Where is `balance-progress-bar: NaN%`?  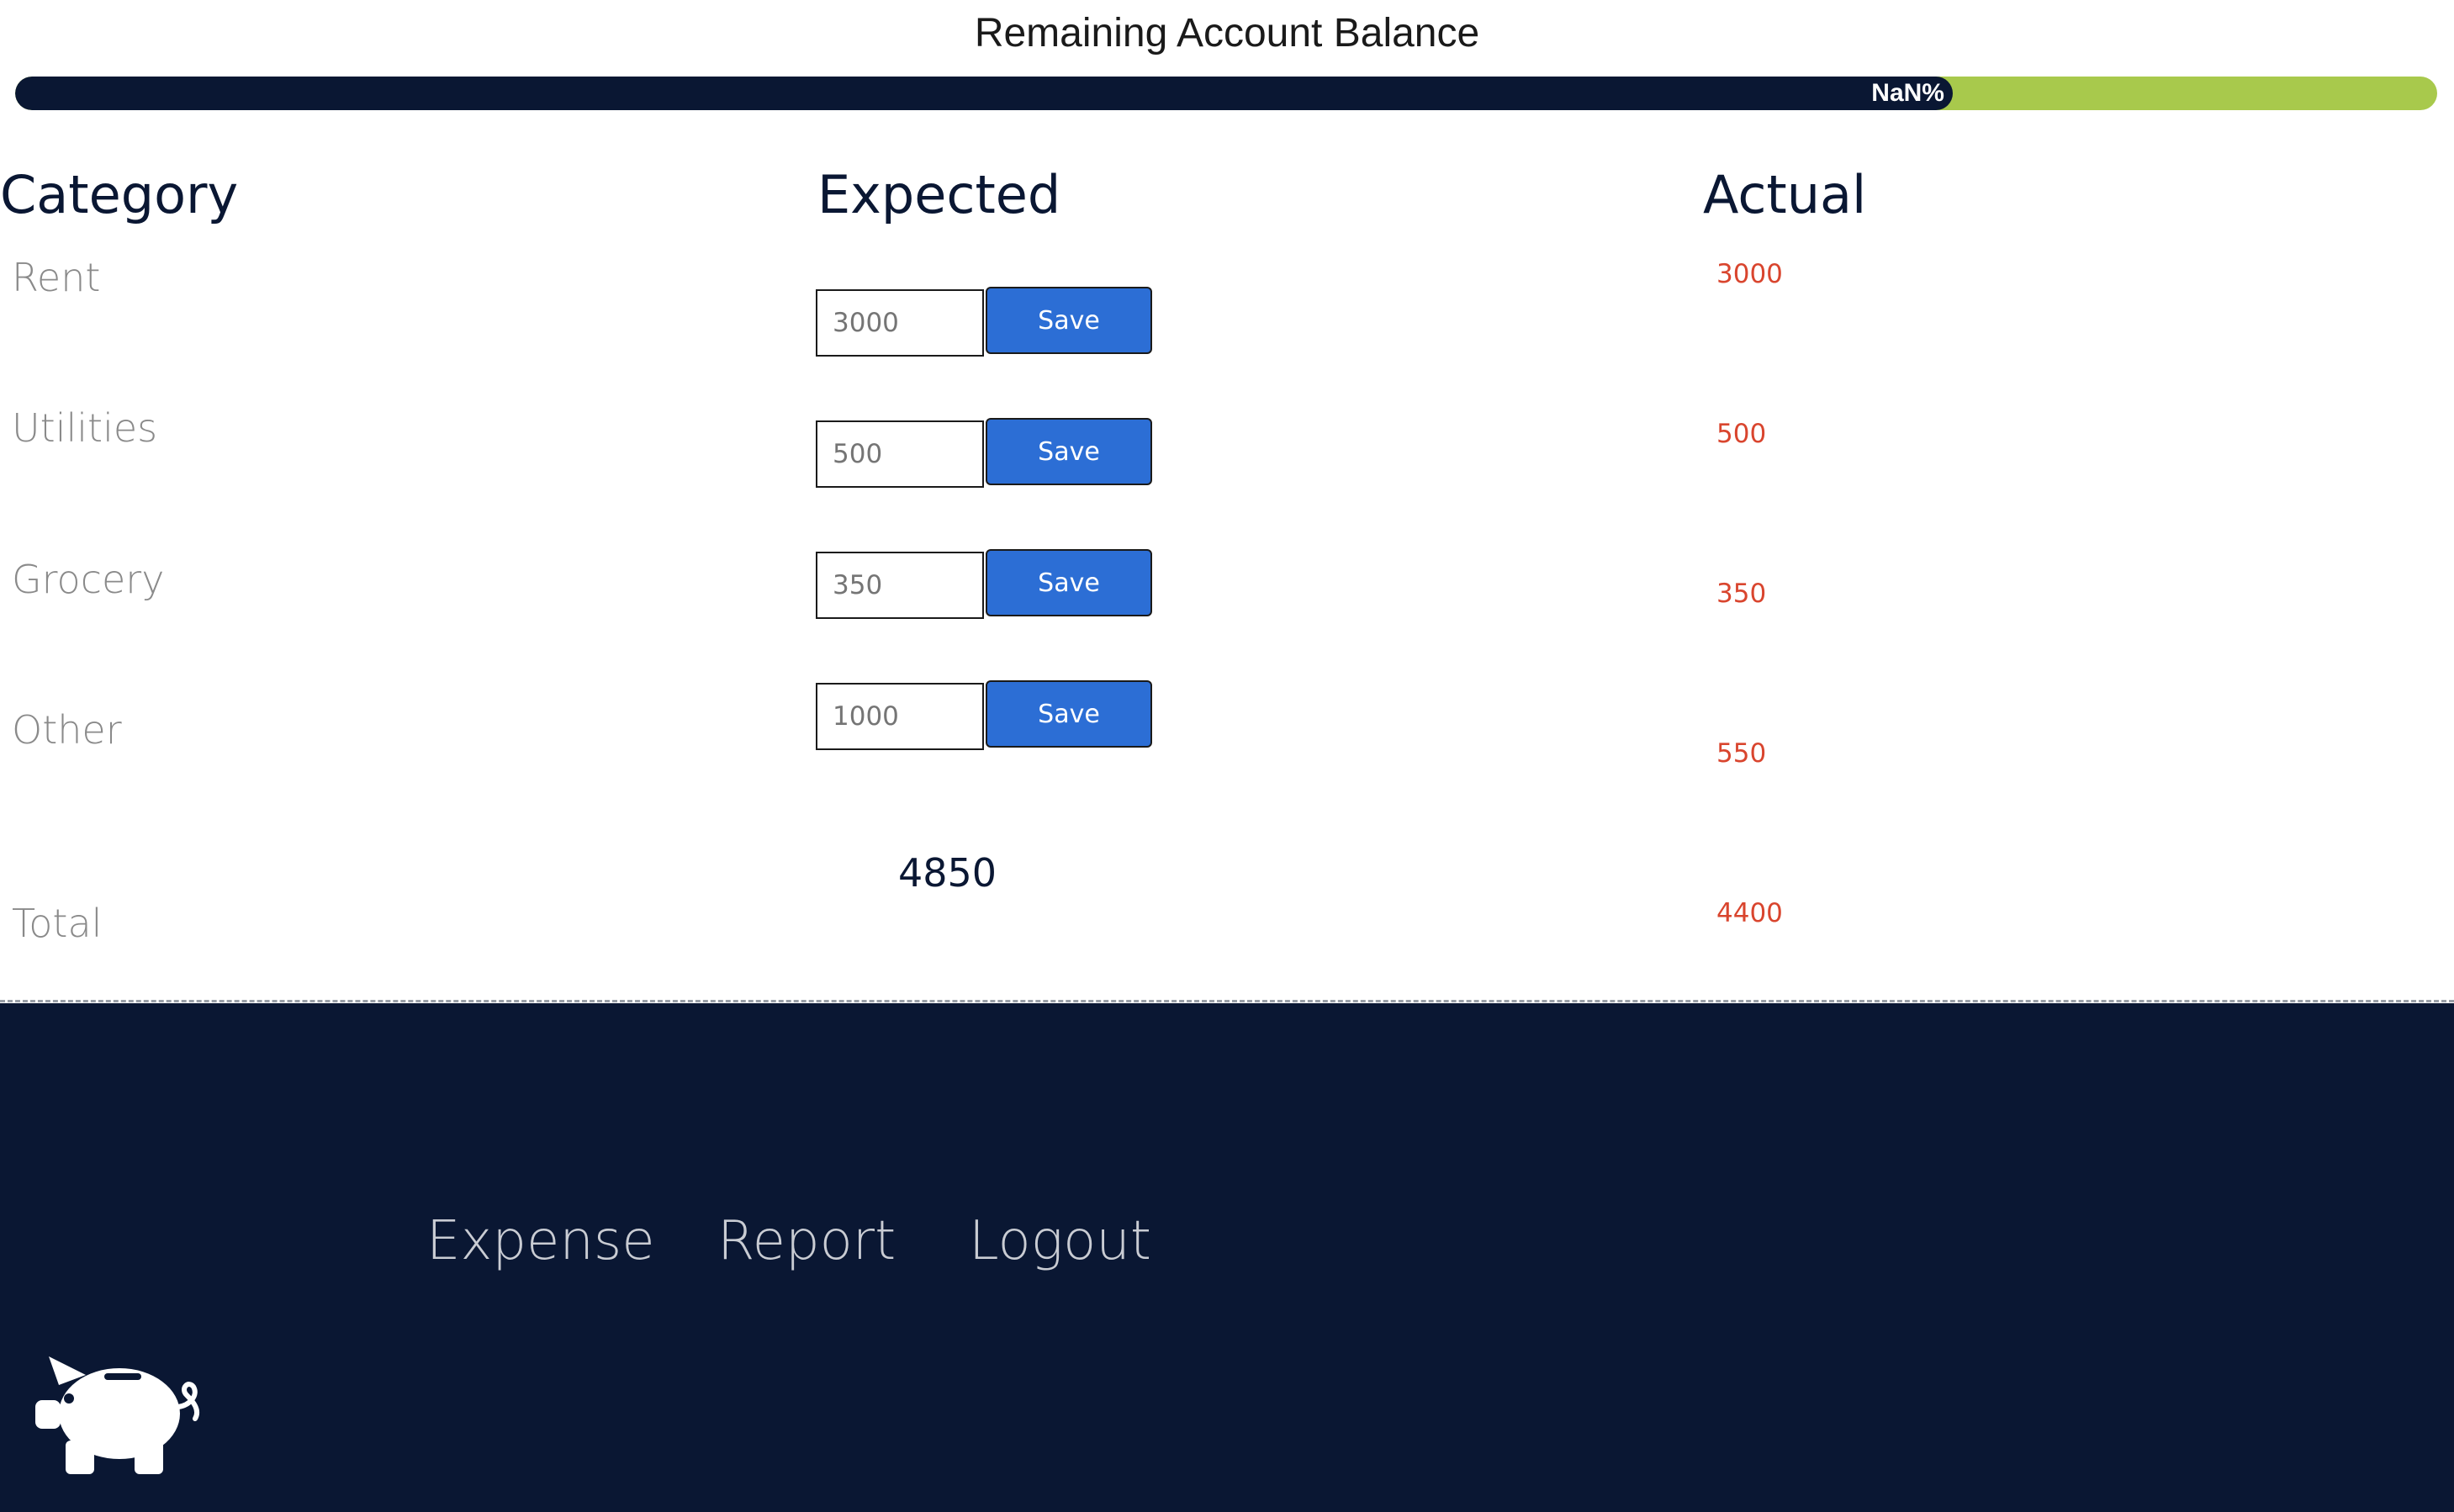
balance-progress-bar: NaN% is located at coordinates (1226, 93).